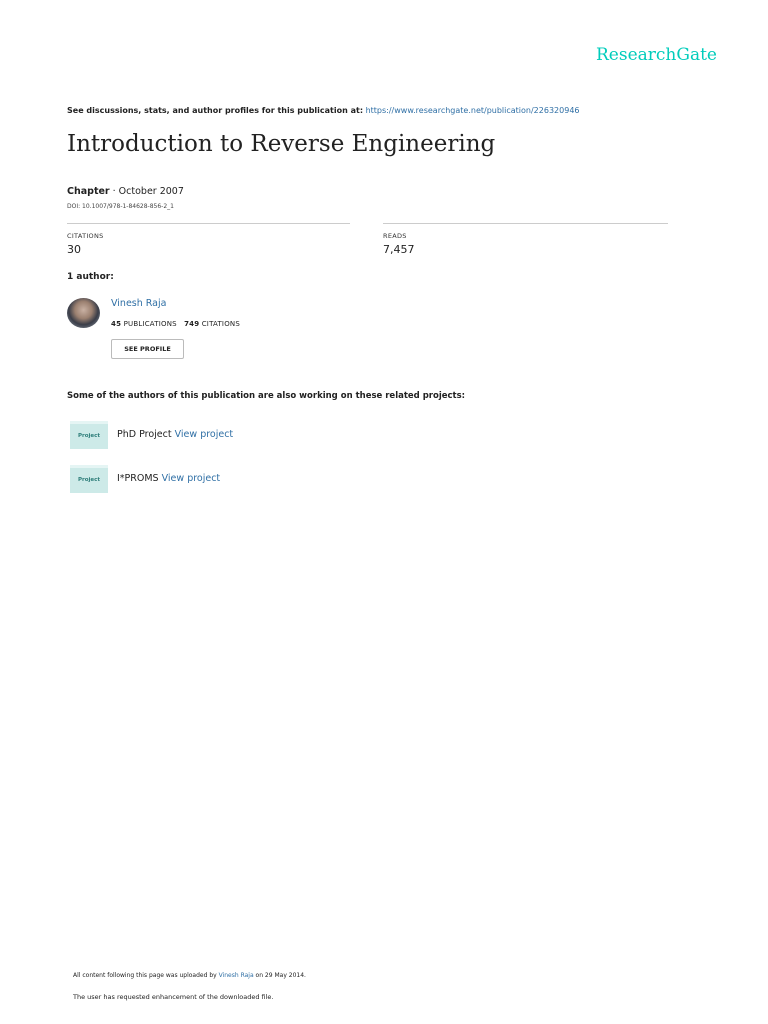 This screenshot has width=768, height=1024. What do you see at coordinates (120, 206) in the screenshot?
I see `doi: DOI: 10.1007/978-1-84628-856-2_1` at bounding box center [120, 206].